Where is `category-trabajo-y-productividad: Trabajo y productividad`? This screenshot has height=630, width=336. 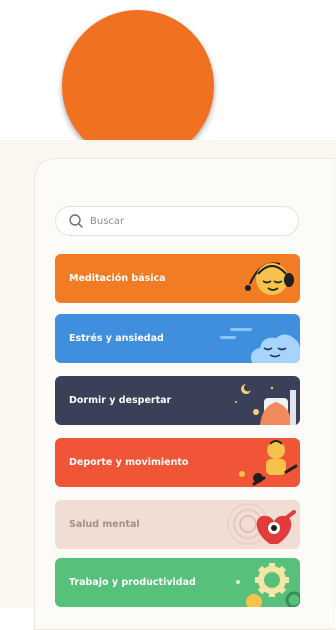 category-trabajo-y-productividad: Trabajo y productividad is located at coordinates (177, 582).